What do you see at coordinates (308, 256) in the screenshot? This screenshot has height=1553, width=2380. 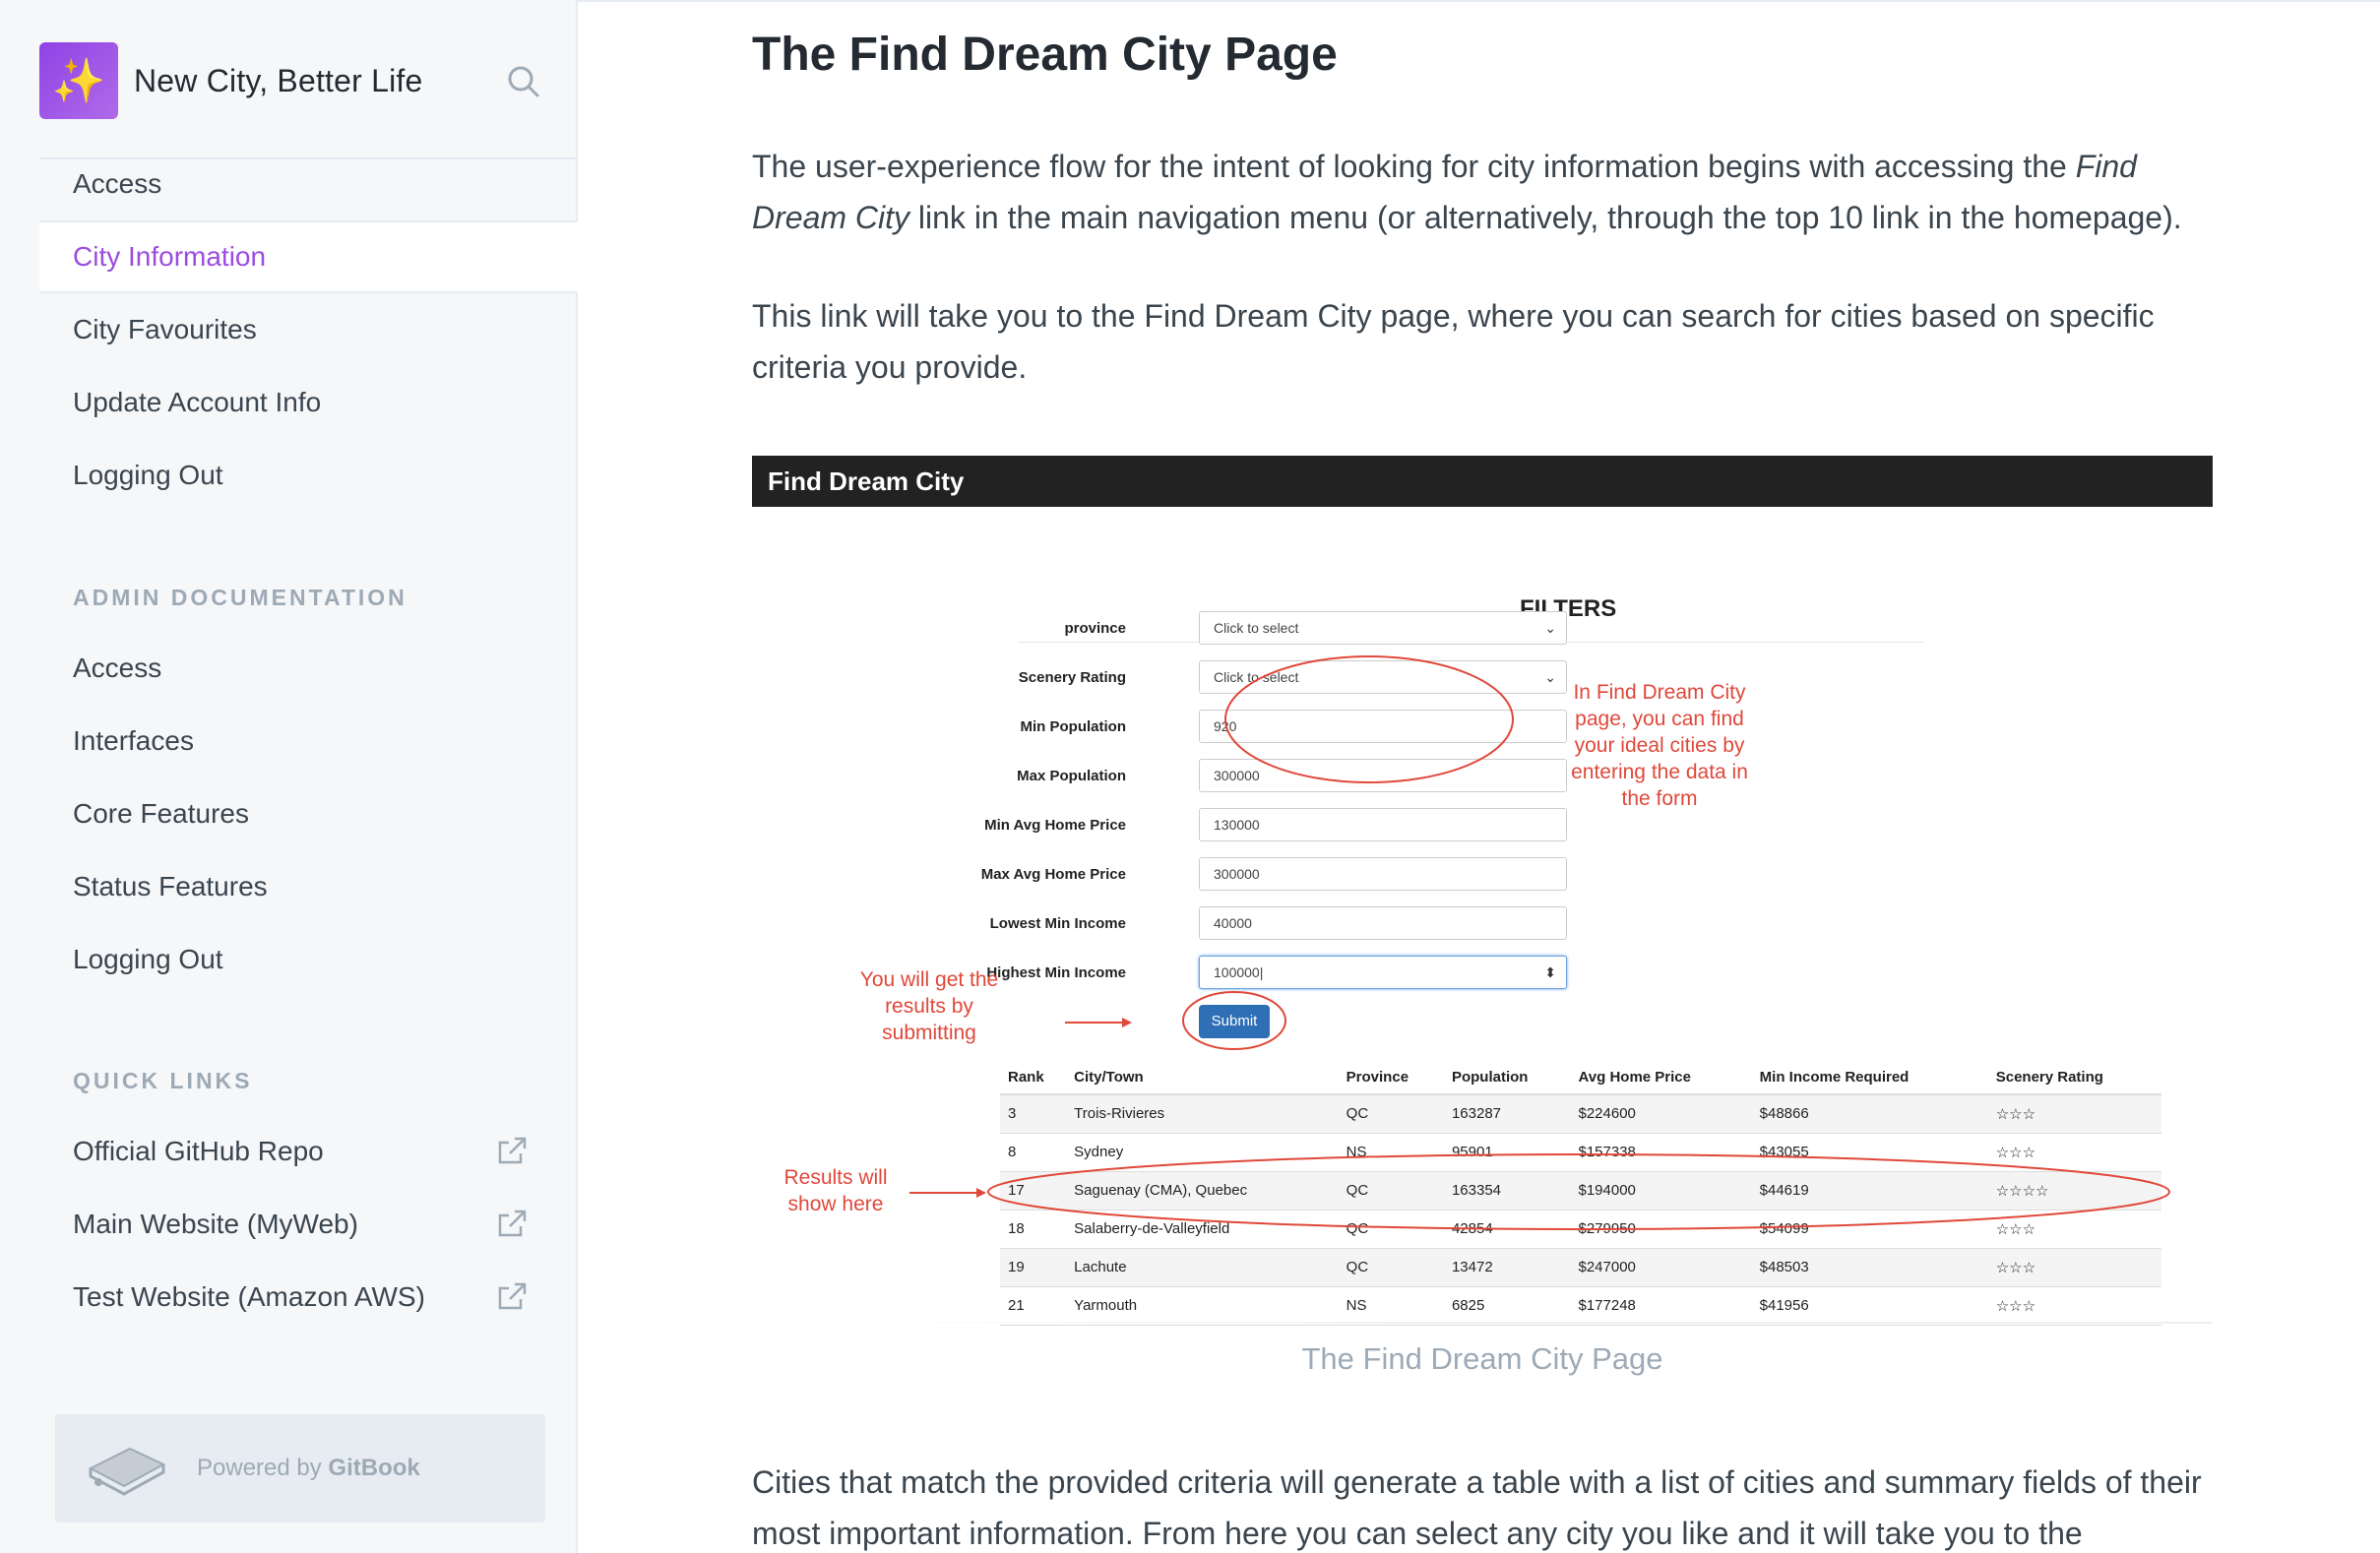 I see `nav-item-city-information: City Information` at bounding box center [308, 256].